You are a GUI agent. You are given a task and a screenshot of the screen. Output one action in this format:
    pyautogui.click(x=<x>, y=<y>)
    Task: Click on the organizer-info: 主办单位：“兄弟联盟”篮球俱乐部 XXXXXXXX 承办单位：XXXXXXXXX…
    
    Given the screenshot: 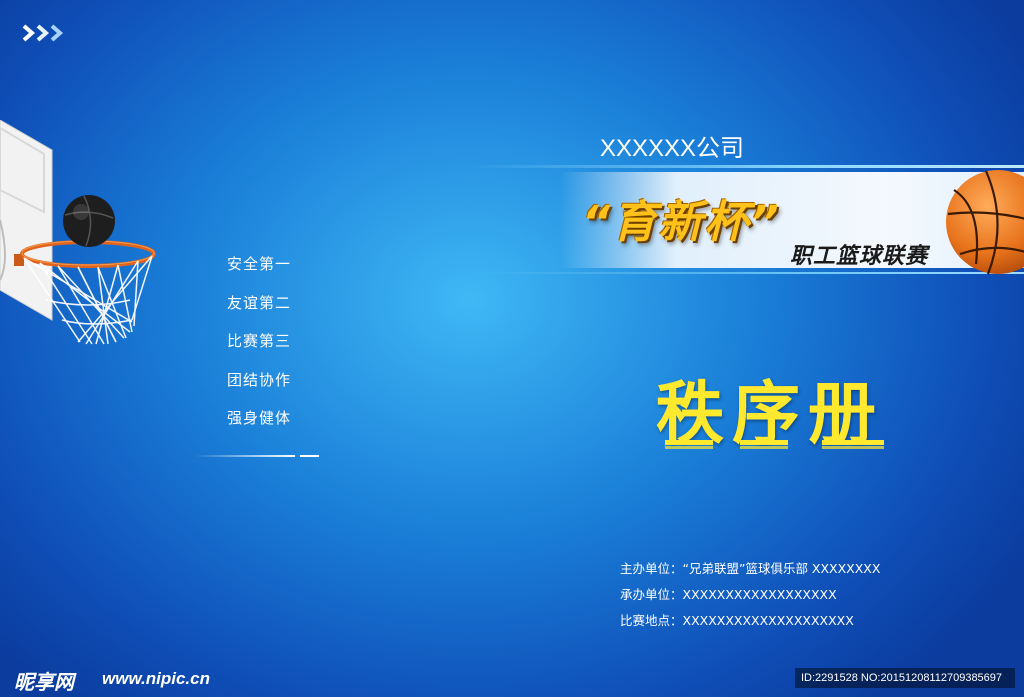 What is the action you would take?
    pyautogui.click(x=750, y=599)
    